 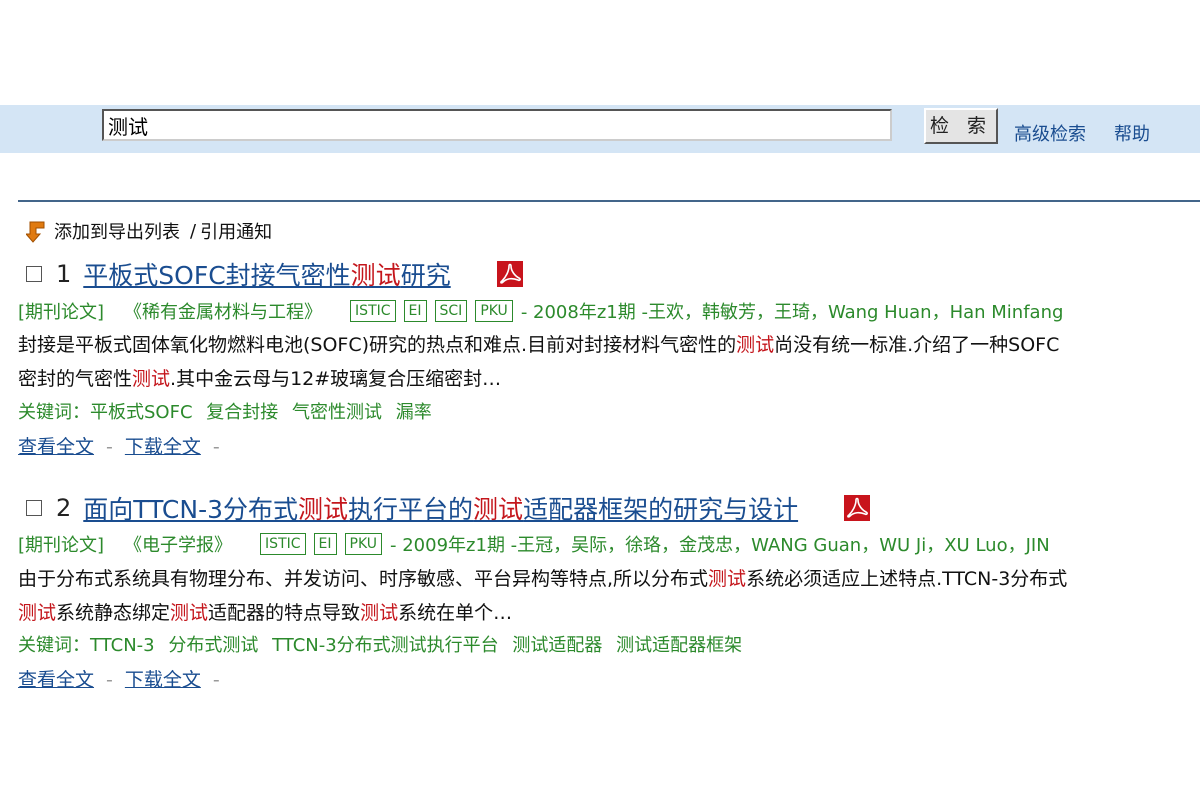 What do you see at coordinates (1050, 133) in the screenshot?
I see `advanced-search-link: 高级检索` at bounding box center [1050, 133].